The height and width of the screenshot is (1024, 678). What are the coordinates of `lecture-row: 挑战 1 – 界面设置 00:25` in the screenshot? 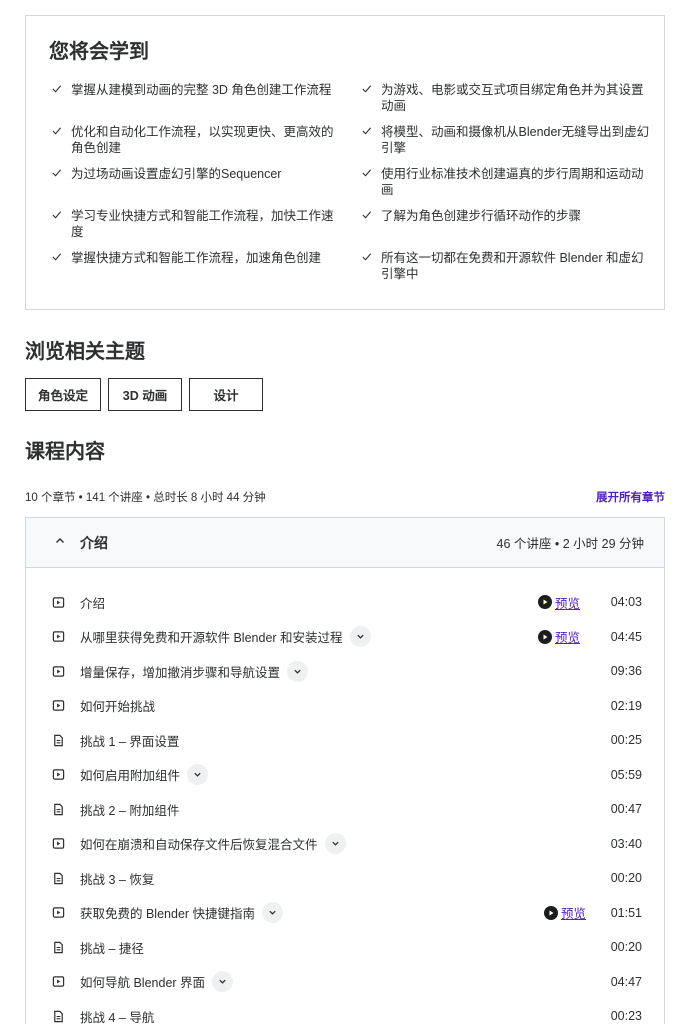 It's located at (345, 740).